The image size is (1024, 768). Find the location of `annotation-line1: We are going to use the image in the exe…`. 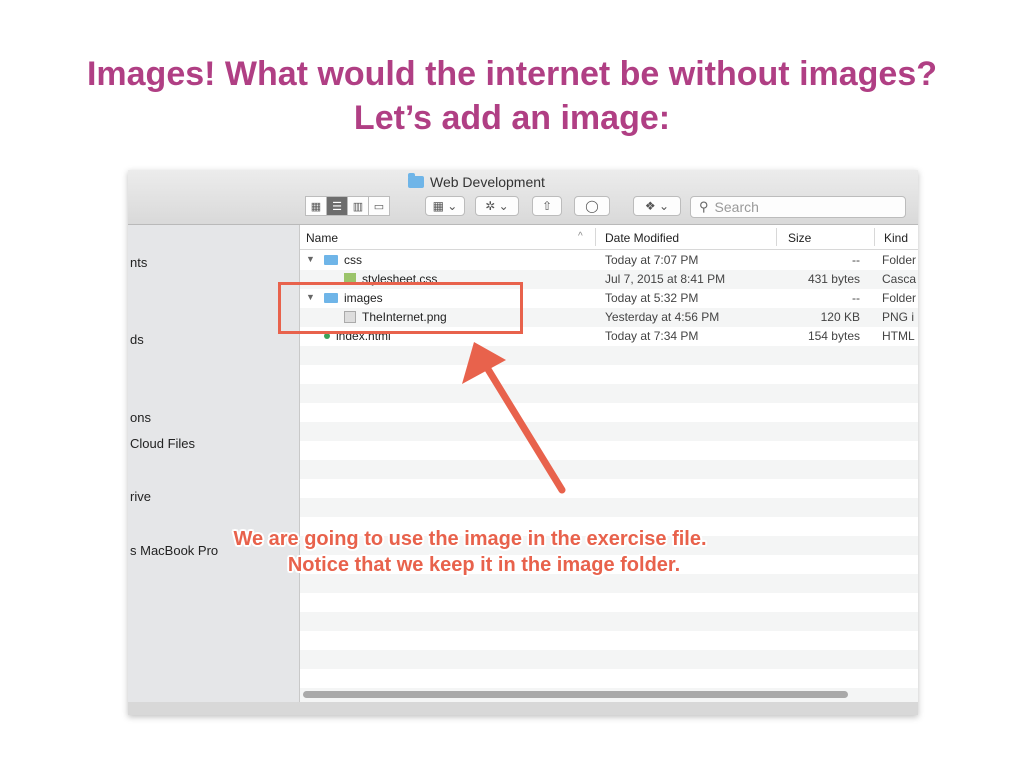

annotation-line1: We are going to use the image in the exe… is located at coordinates (470, 539).